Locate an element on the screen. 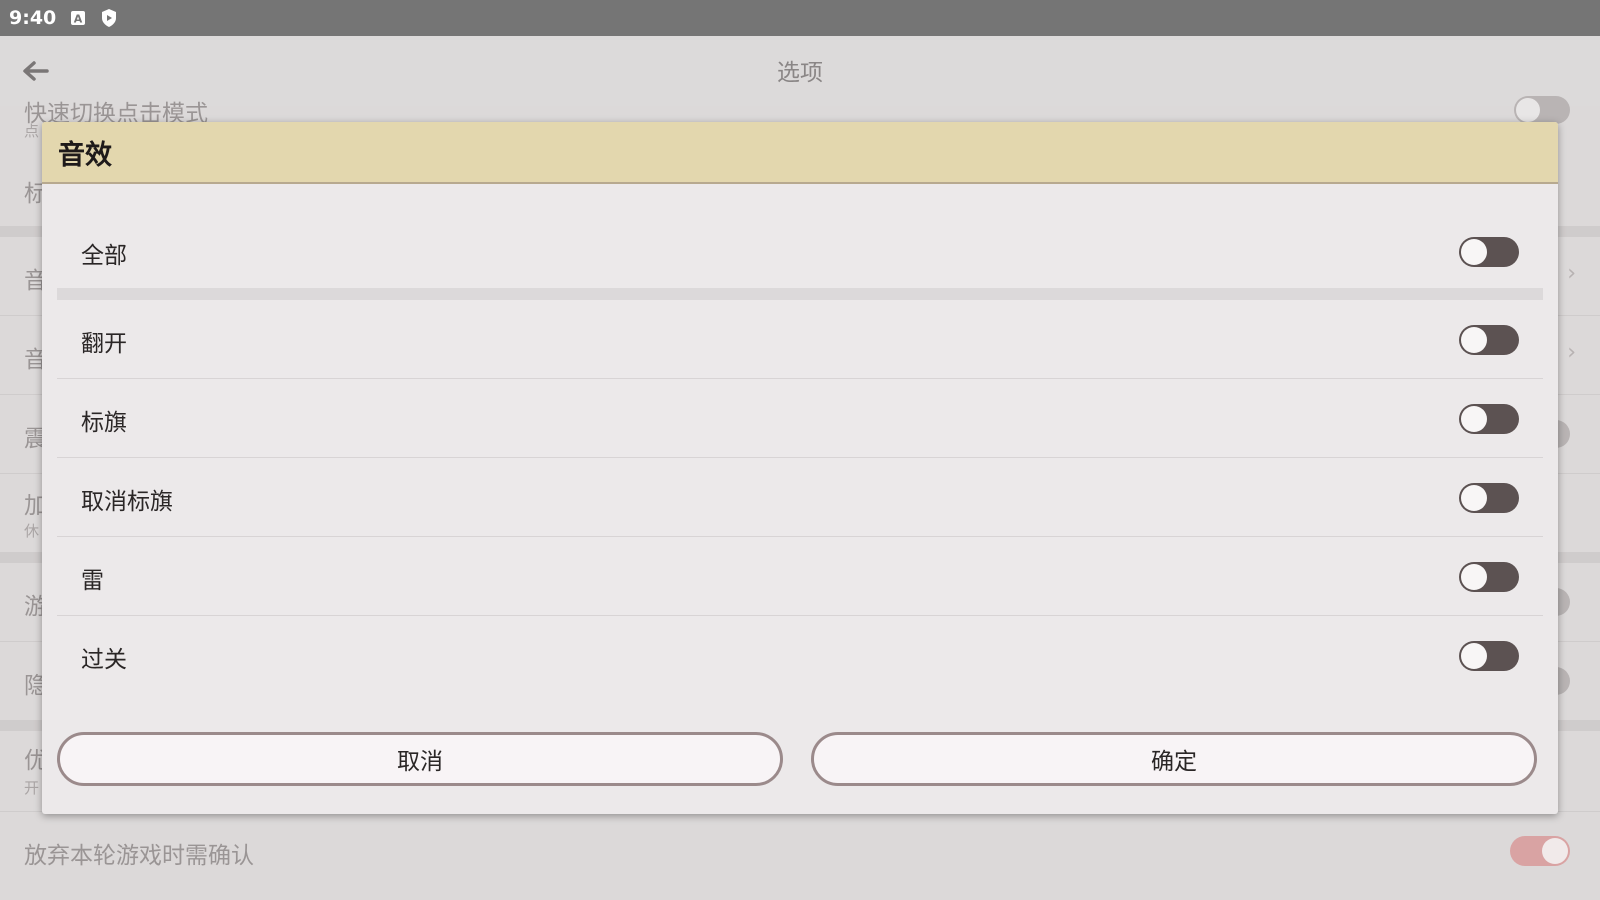  option-row-level-clear: 过关 is located at coordinates (800, 655).